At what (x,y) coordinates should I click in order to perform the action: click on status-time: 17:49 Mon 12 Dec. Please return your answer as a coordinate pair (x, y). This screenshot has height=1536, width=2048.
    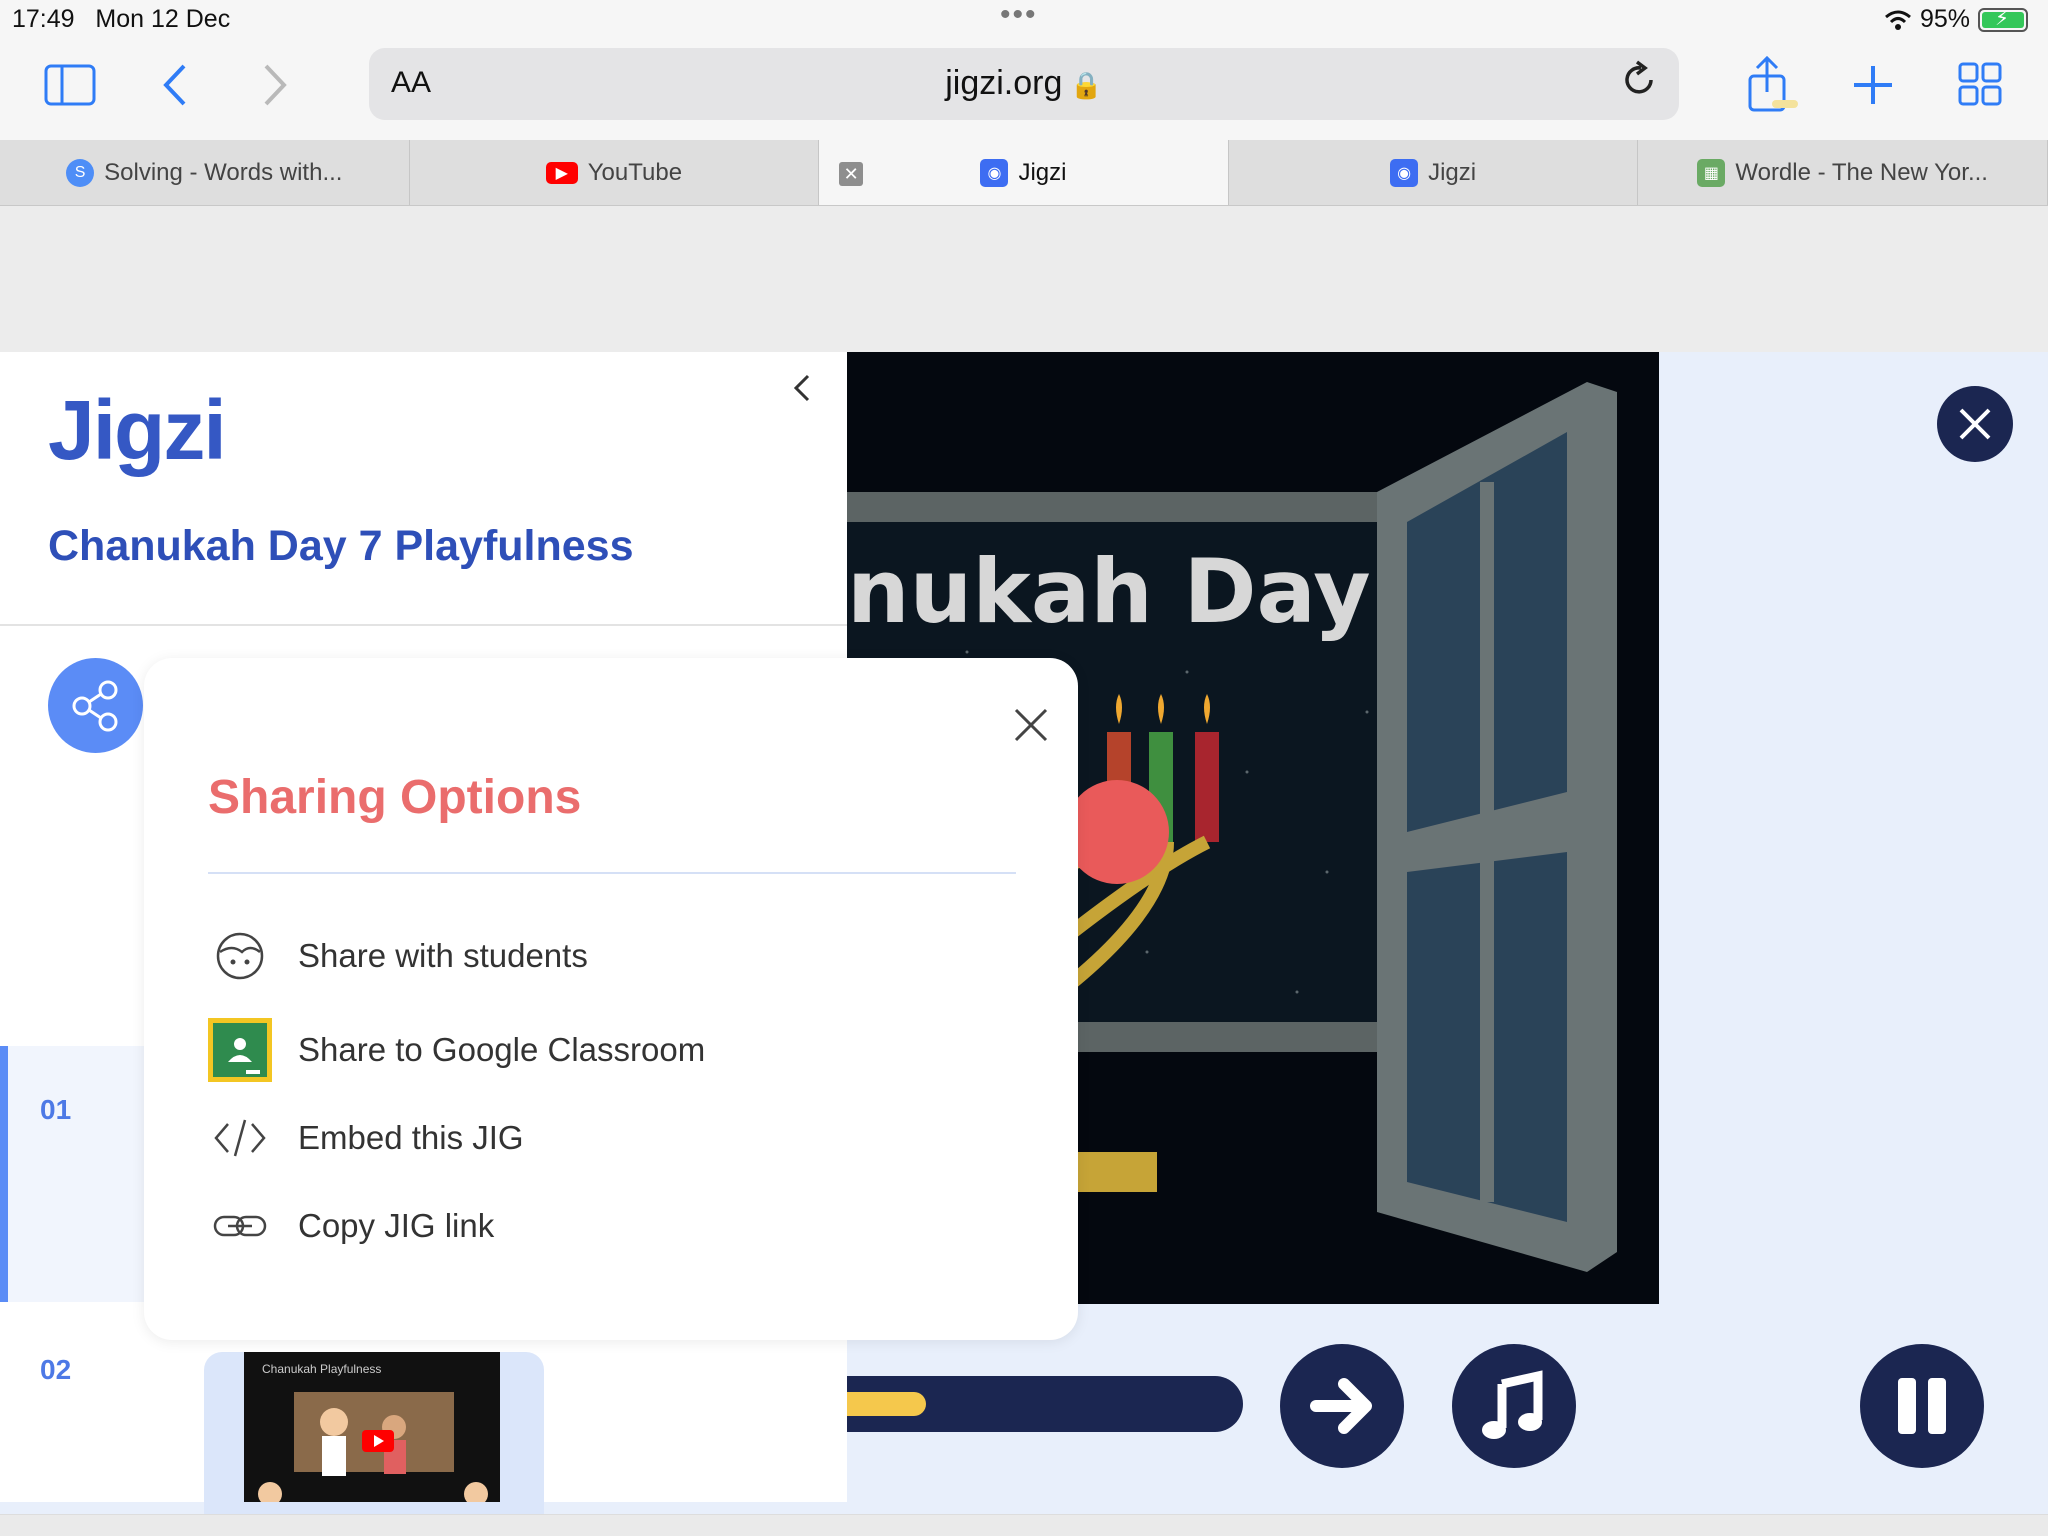
    Looking at the image, I should click on (121, 19).